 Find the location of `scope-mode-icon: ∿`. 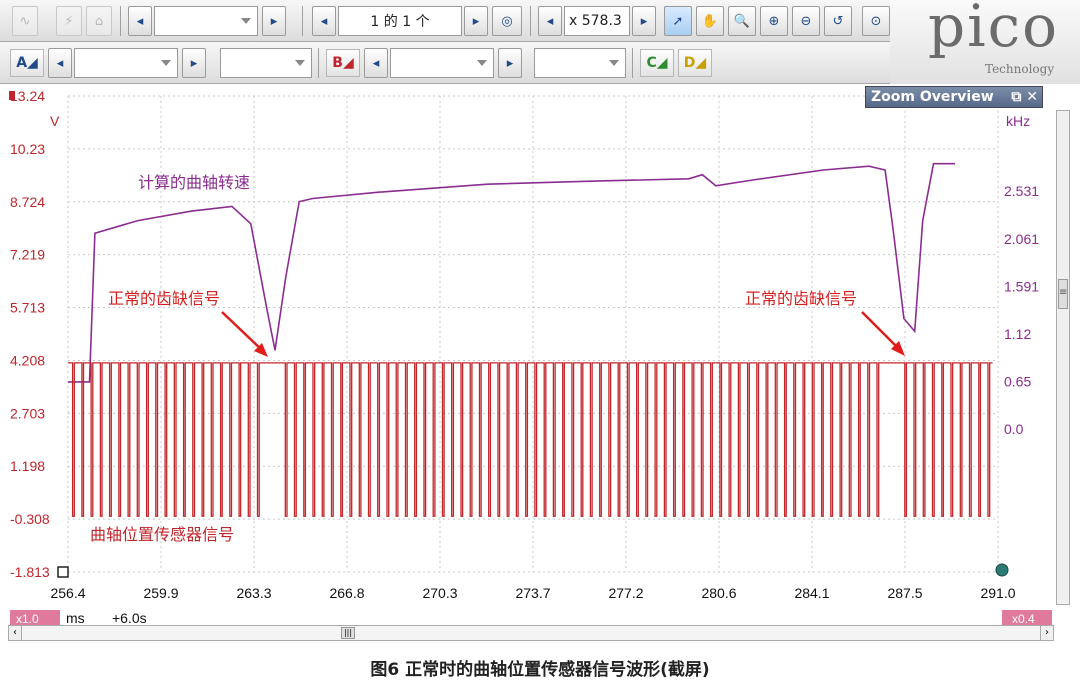

scope-mode-icon: ∿ is located at coordinates (25, 21).